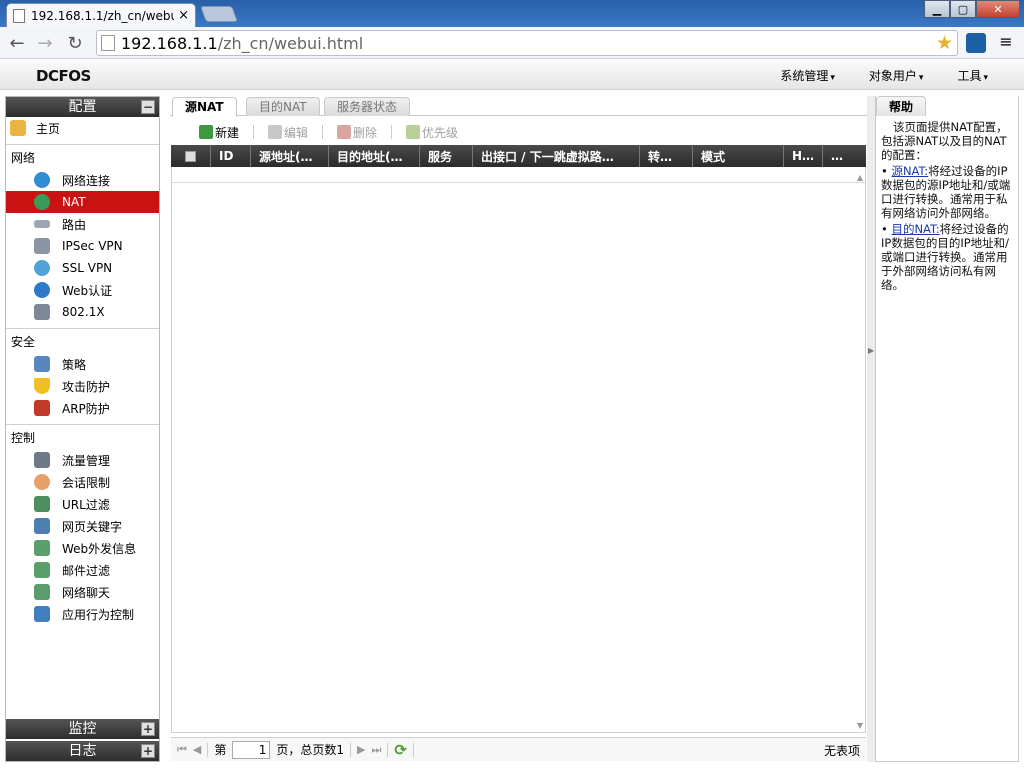 Image resolution: width=1024 pixels, height=768 pixels. Describe the element at coordinates (357, 132) in the screenshot. I see `delete-button: 删除` at that location.